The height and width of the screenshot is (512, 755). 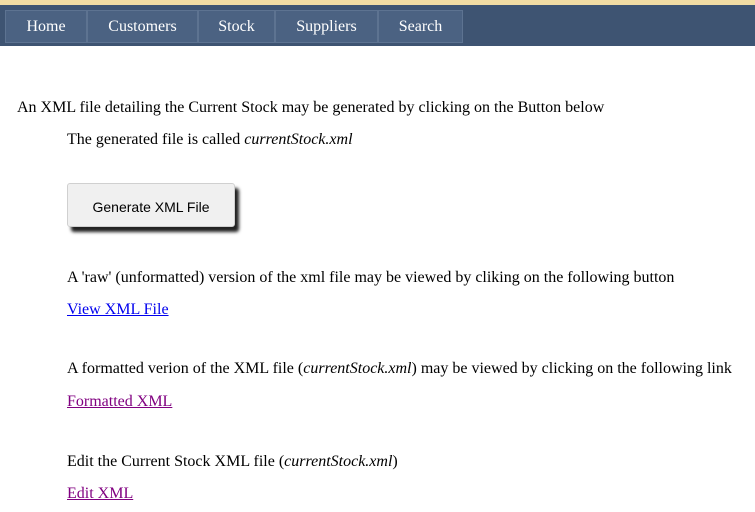 What do you see at coordinates (357, 368) in the screenshot?
I see `formatted-filename: currentStock.xml` at bounding box center [357, 368].